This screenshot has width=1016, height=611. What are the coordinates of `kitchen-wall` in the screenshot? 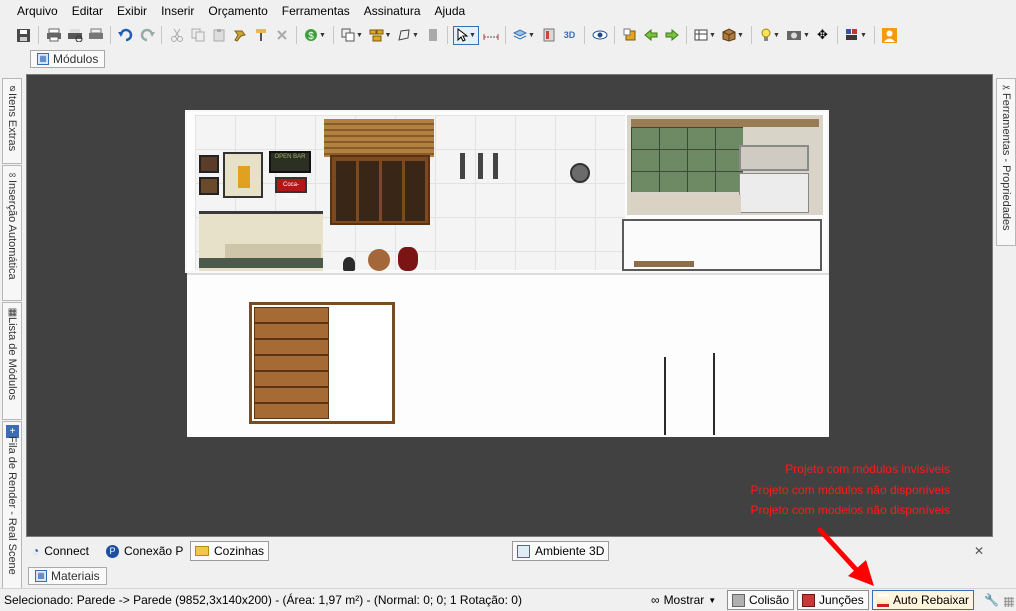 It's located at (725, 165).